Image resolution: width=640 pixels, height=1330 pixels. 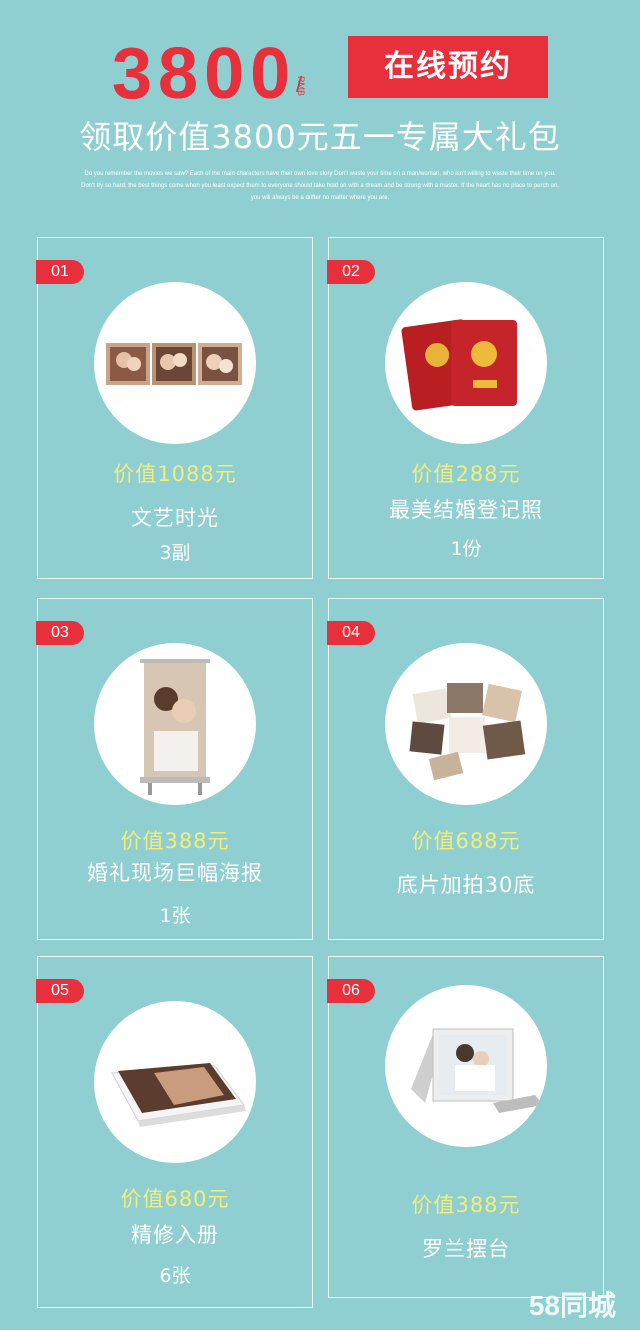 I want to click on card-name: 文艺时光, so click(x=175, y=518).